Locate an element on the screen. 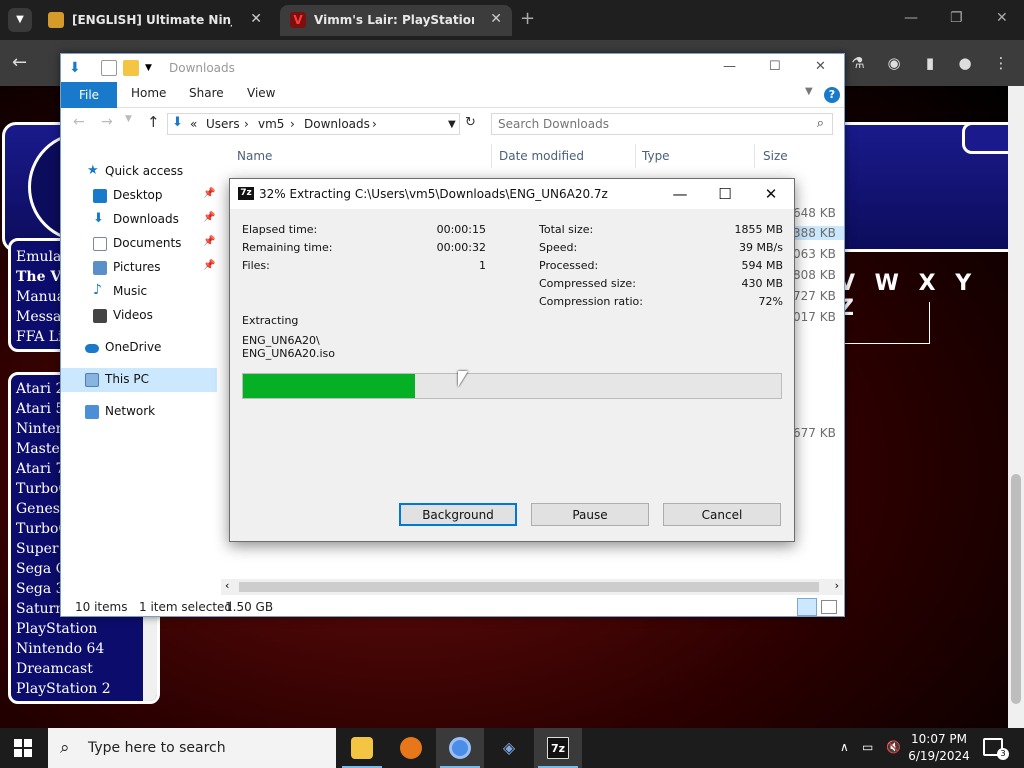  nav-pictures: Pictures 📌 is located at coordinates (139, 268).